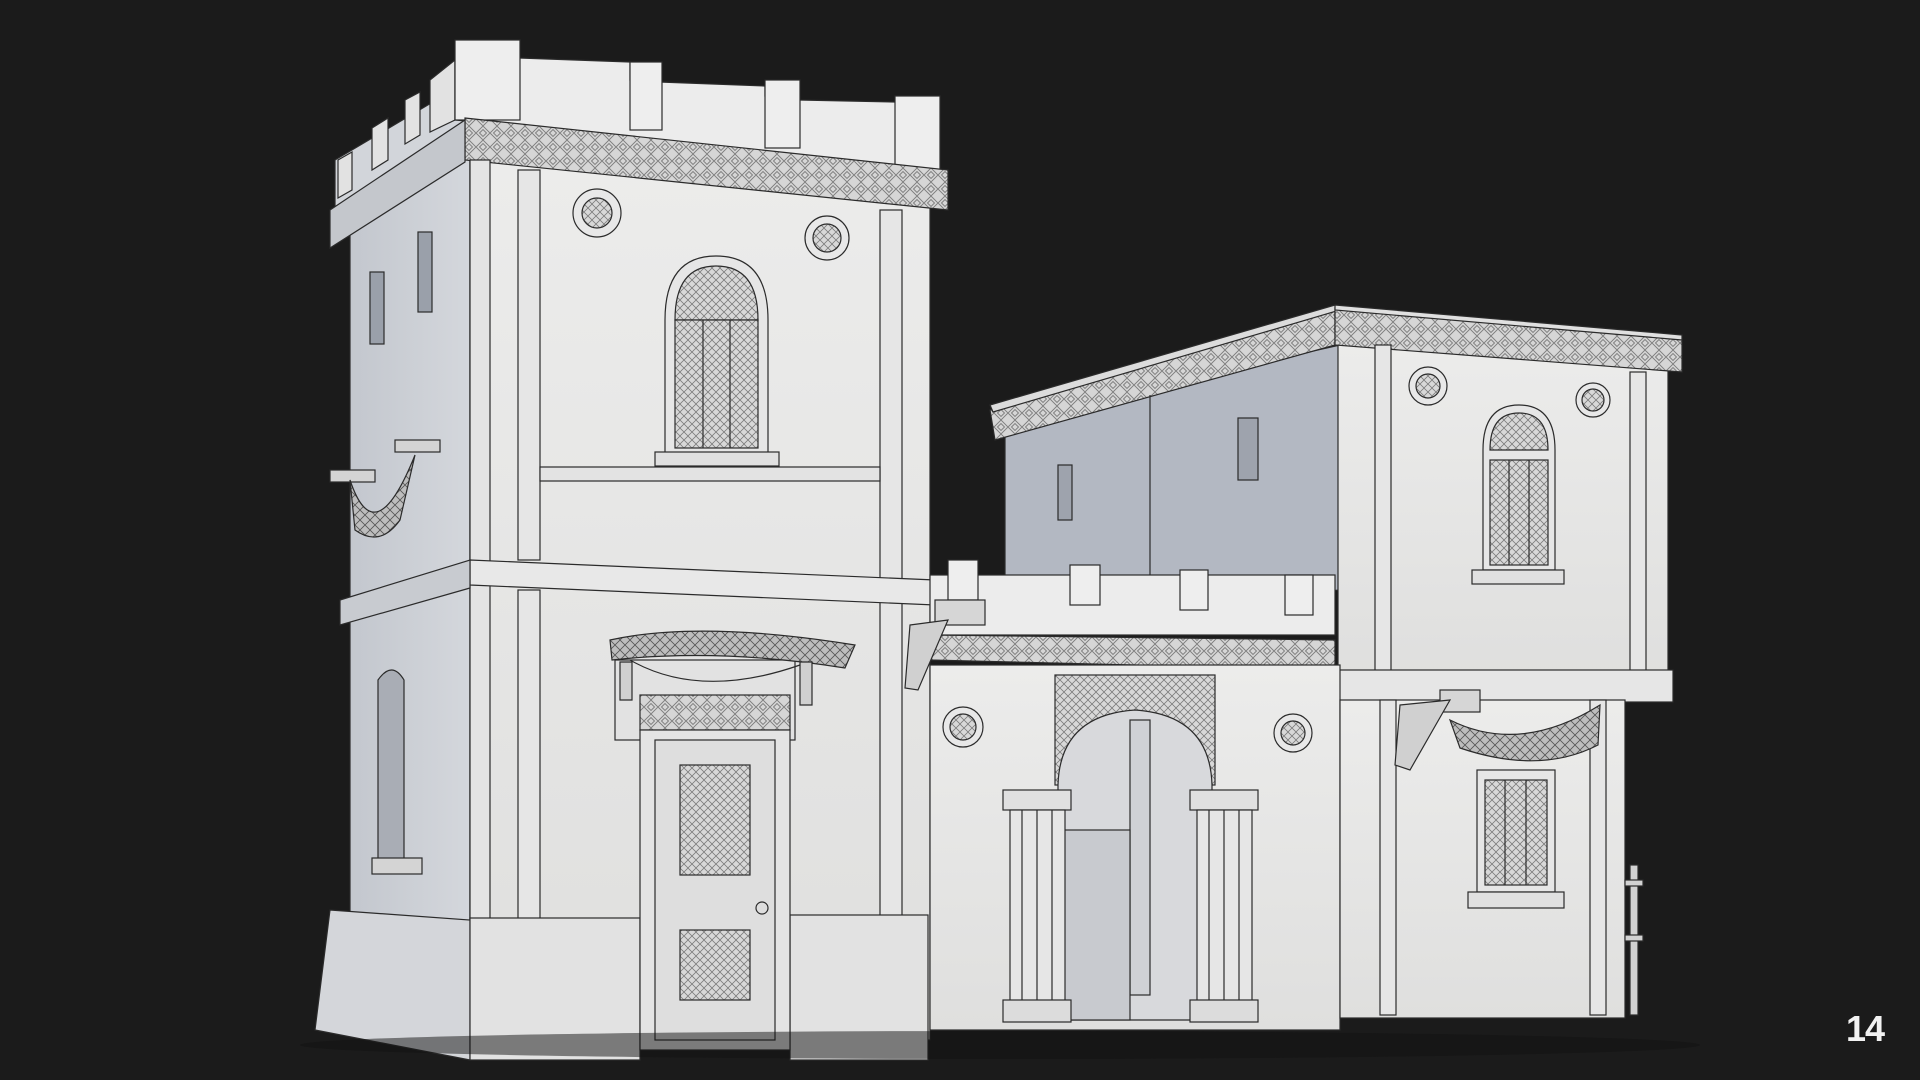 This screenshot has width=1920, height=1080. Describe the element at coordinates (1516, 839) in the screenshot. I see `right-lower-window` at that location.